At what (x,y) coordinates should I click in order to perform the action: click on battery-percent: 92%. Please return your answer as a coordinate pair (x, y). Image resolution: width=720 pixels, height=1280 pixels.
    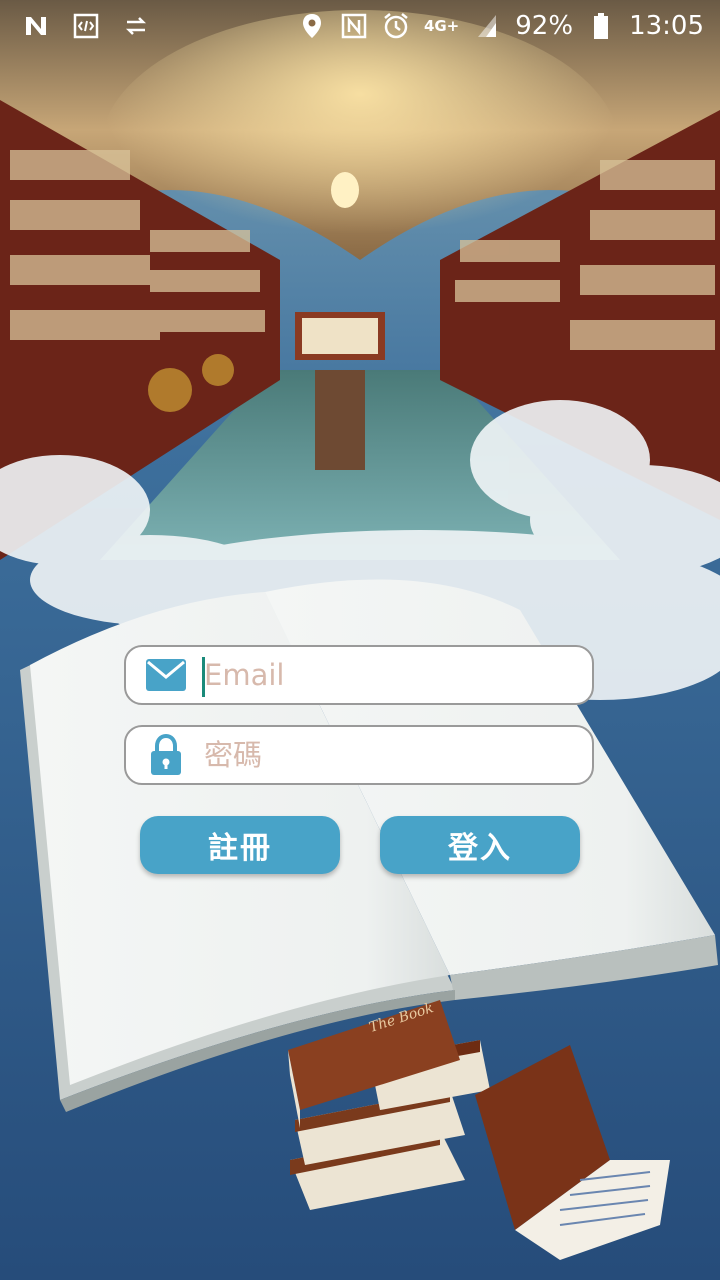
    Looking at the image, I should click on (544, 26).